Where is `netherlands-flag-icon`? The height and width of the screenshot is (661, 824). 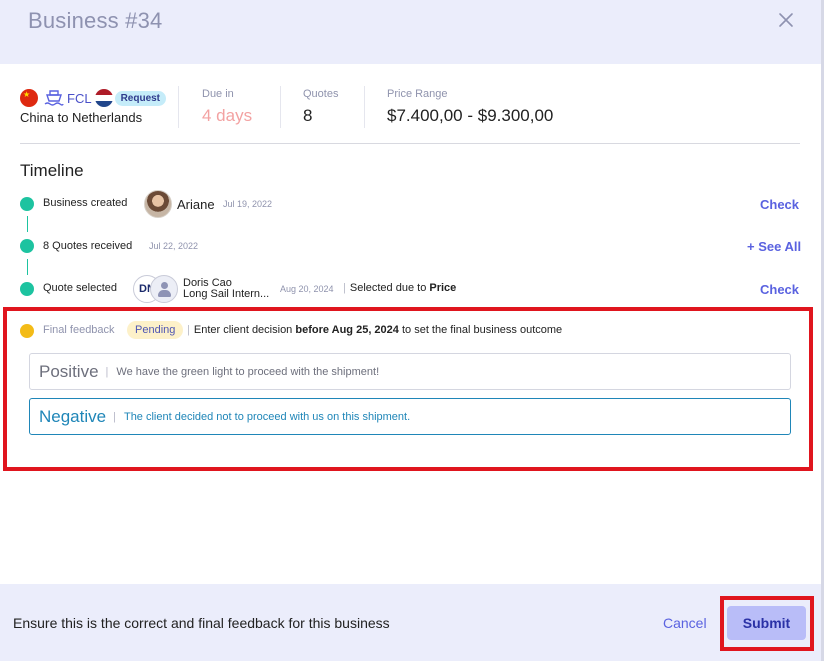
netherlands-flag-icon is located at coordinates (103, 98).